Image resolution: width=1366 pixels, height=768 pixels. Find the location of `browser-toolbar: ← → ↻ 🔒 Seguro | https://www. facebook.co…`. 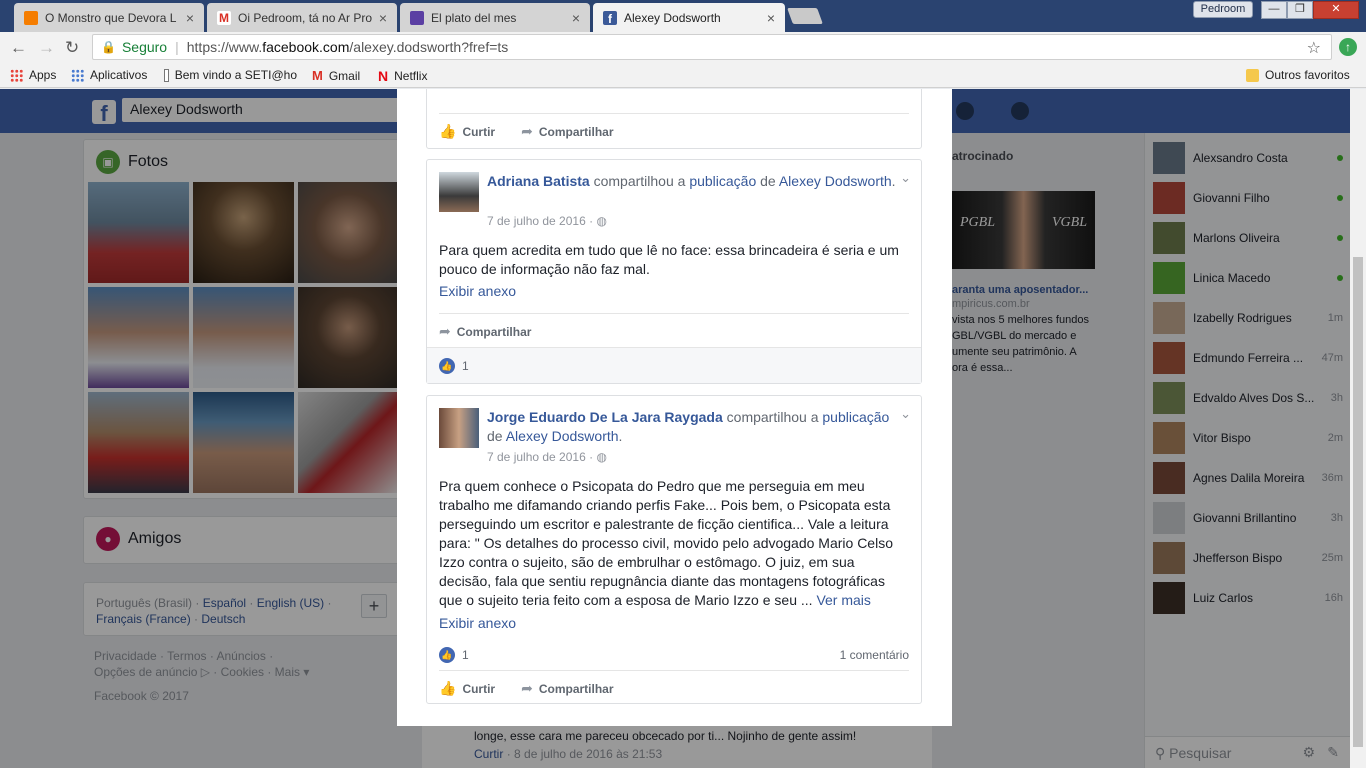

browser-toolbar: ← → ↻ 🔒 Seguro | https://www. facebook.co… is located at coordinates (683, 47).